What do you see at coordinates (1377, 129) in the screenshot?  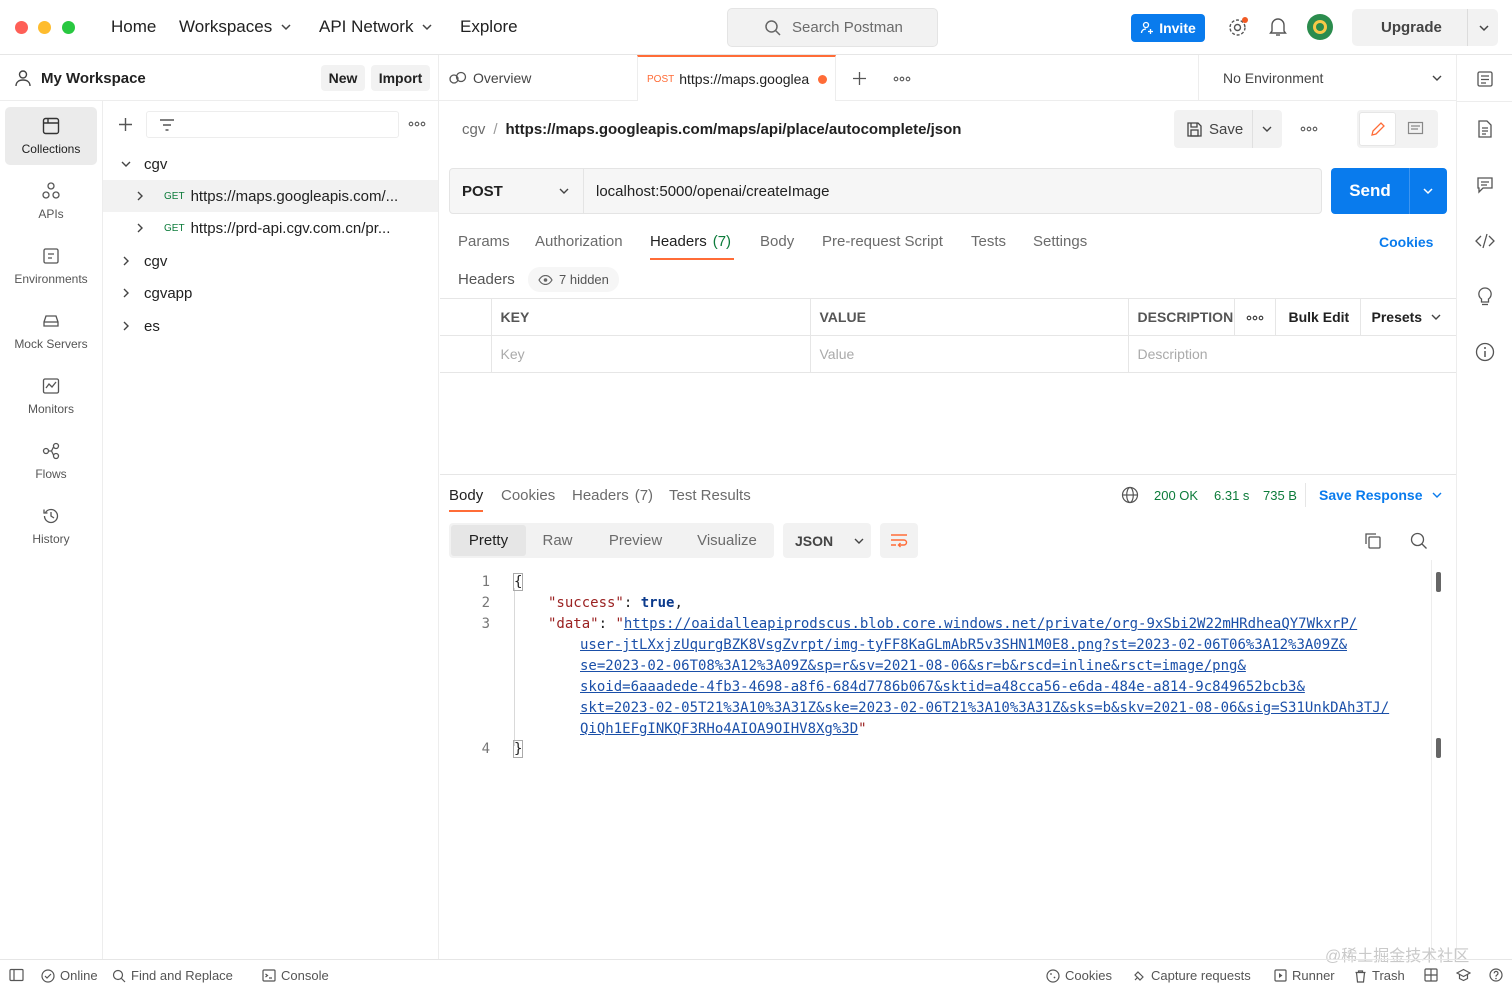 I see `edit-mode-button` at bounding box center [1377, 129].